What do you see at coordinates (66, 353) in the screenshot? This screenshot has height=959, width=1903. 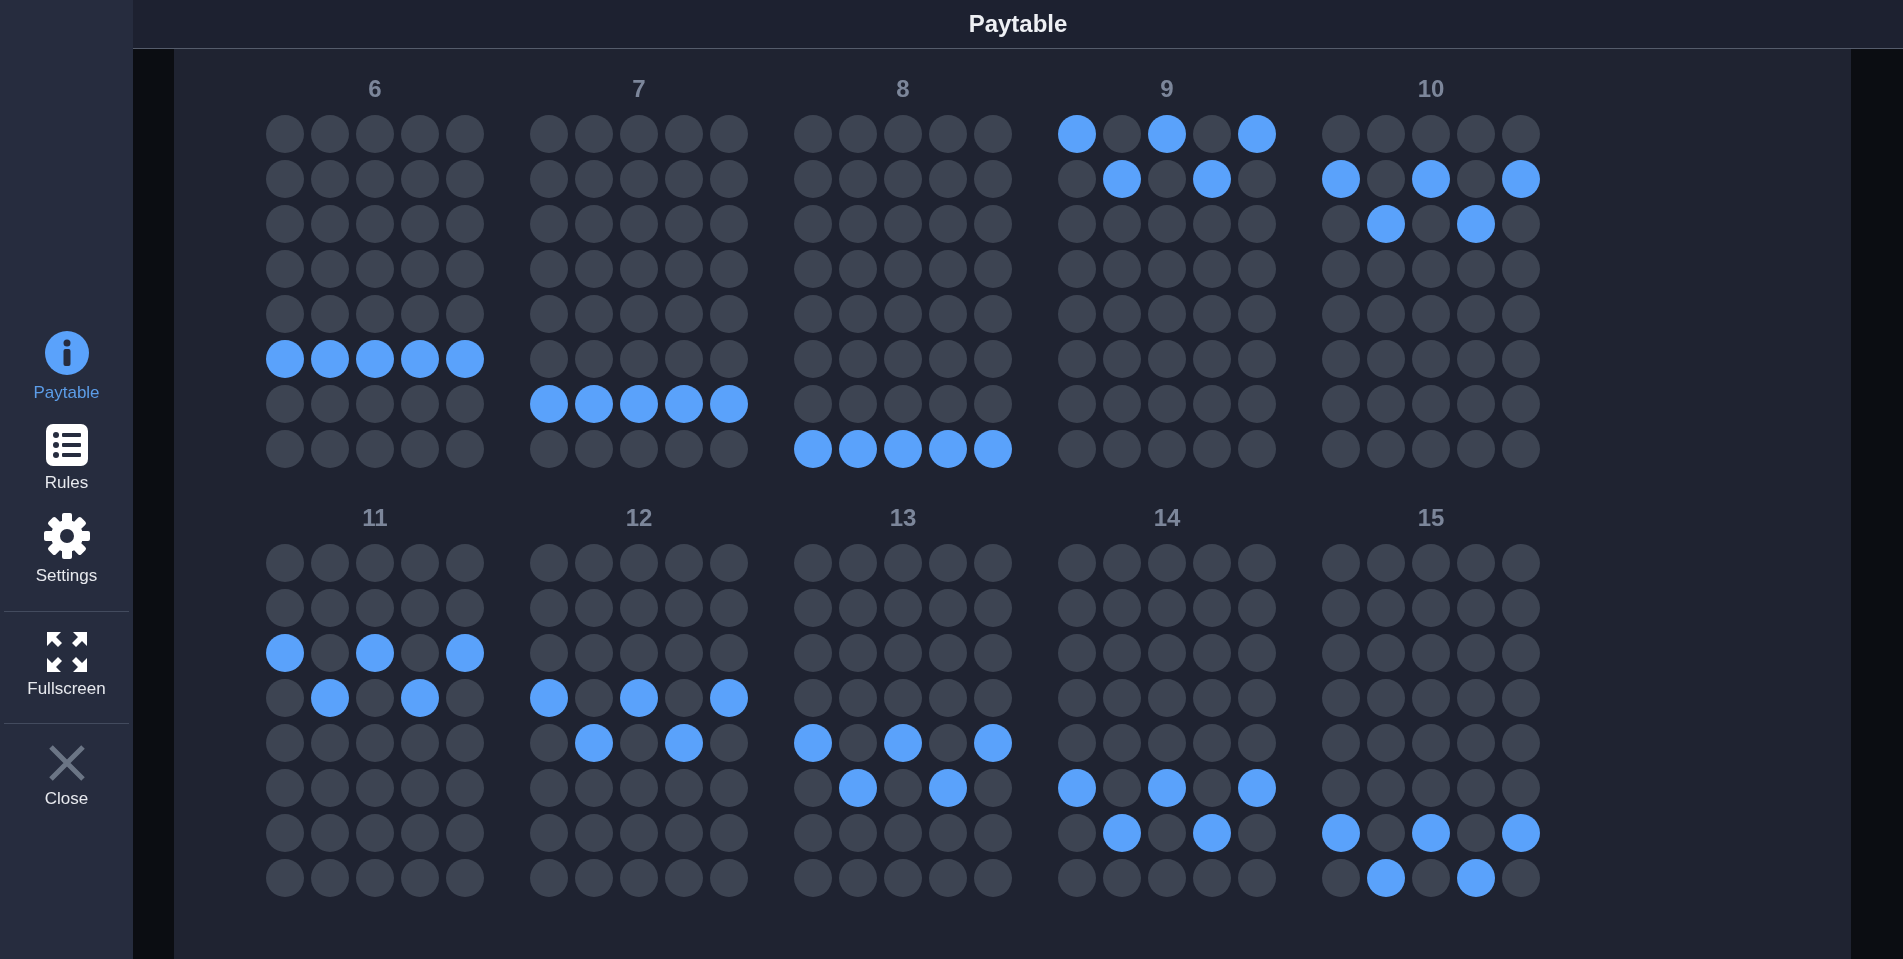 I see `info-icon` at bounding box center [66, 353].